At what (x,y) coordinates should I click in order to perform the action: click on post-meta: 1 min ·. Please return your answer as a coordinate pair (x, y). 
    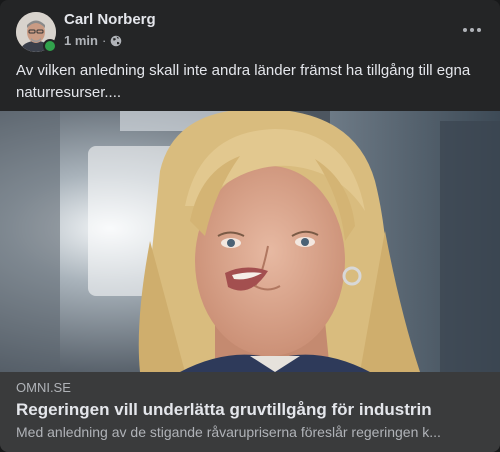
    Looking at the image, I should click on (93, 40).